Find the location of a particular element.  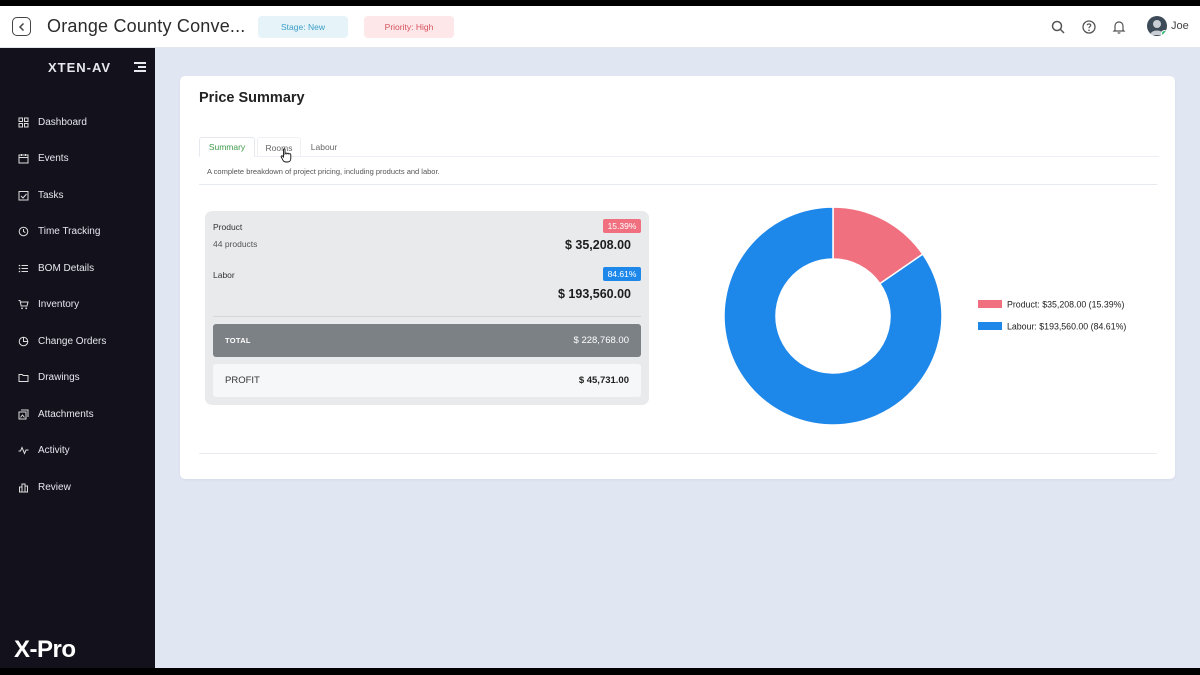

list-icon is located at coordinates (23, 268).